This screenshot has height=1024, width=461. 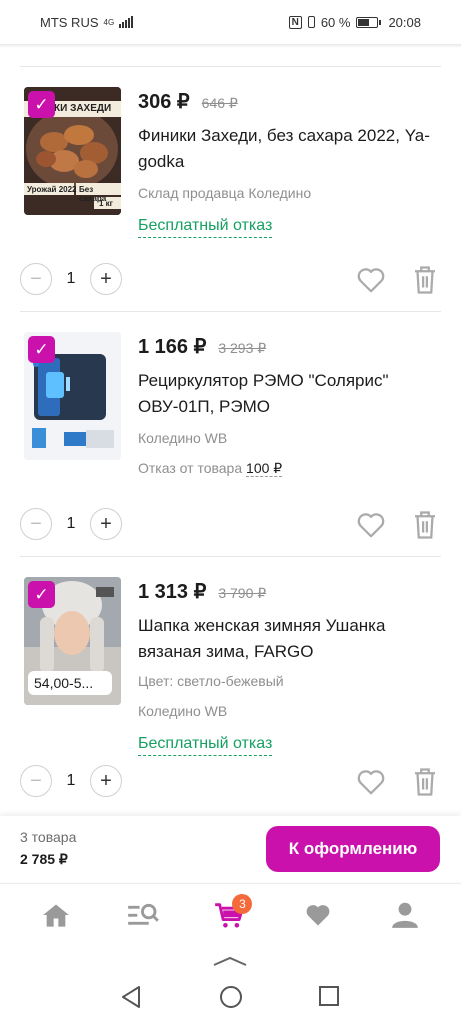 I want to click on item-count: 3 товара, so click(x=48, y=837).